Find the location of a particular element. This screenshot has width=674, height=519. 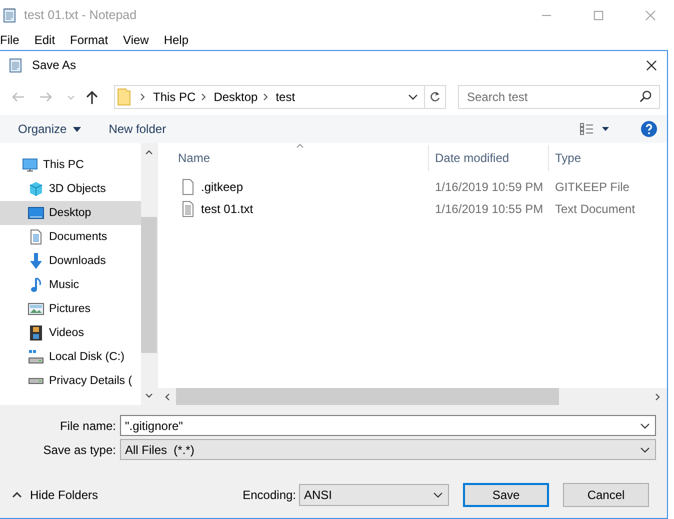

menu-item: Format is located at coordinates (93, 40).